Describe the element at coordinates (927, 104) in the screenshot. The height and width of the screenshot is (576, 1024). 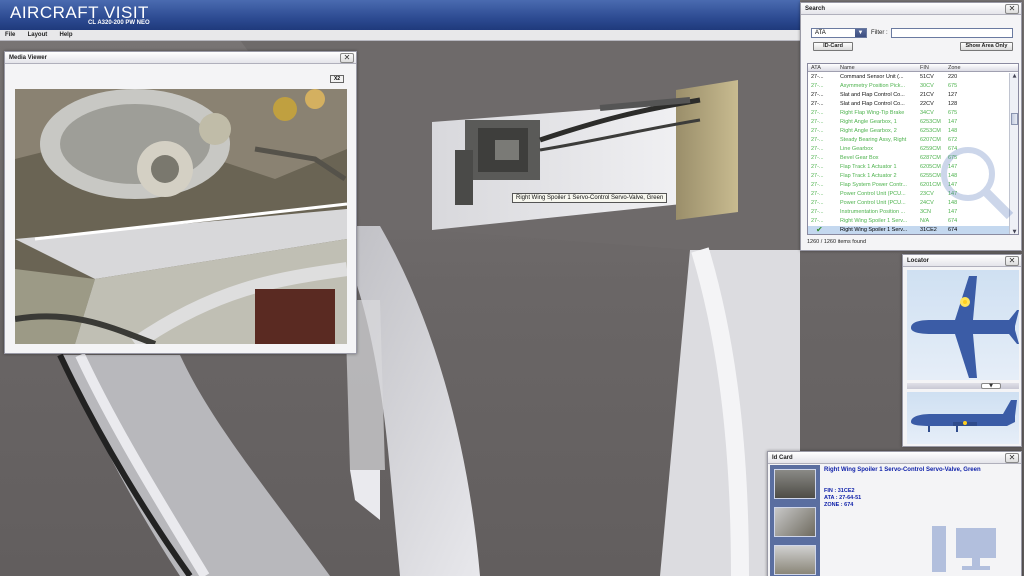
I see `cell-fin: 22CV` at that location.